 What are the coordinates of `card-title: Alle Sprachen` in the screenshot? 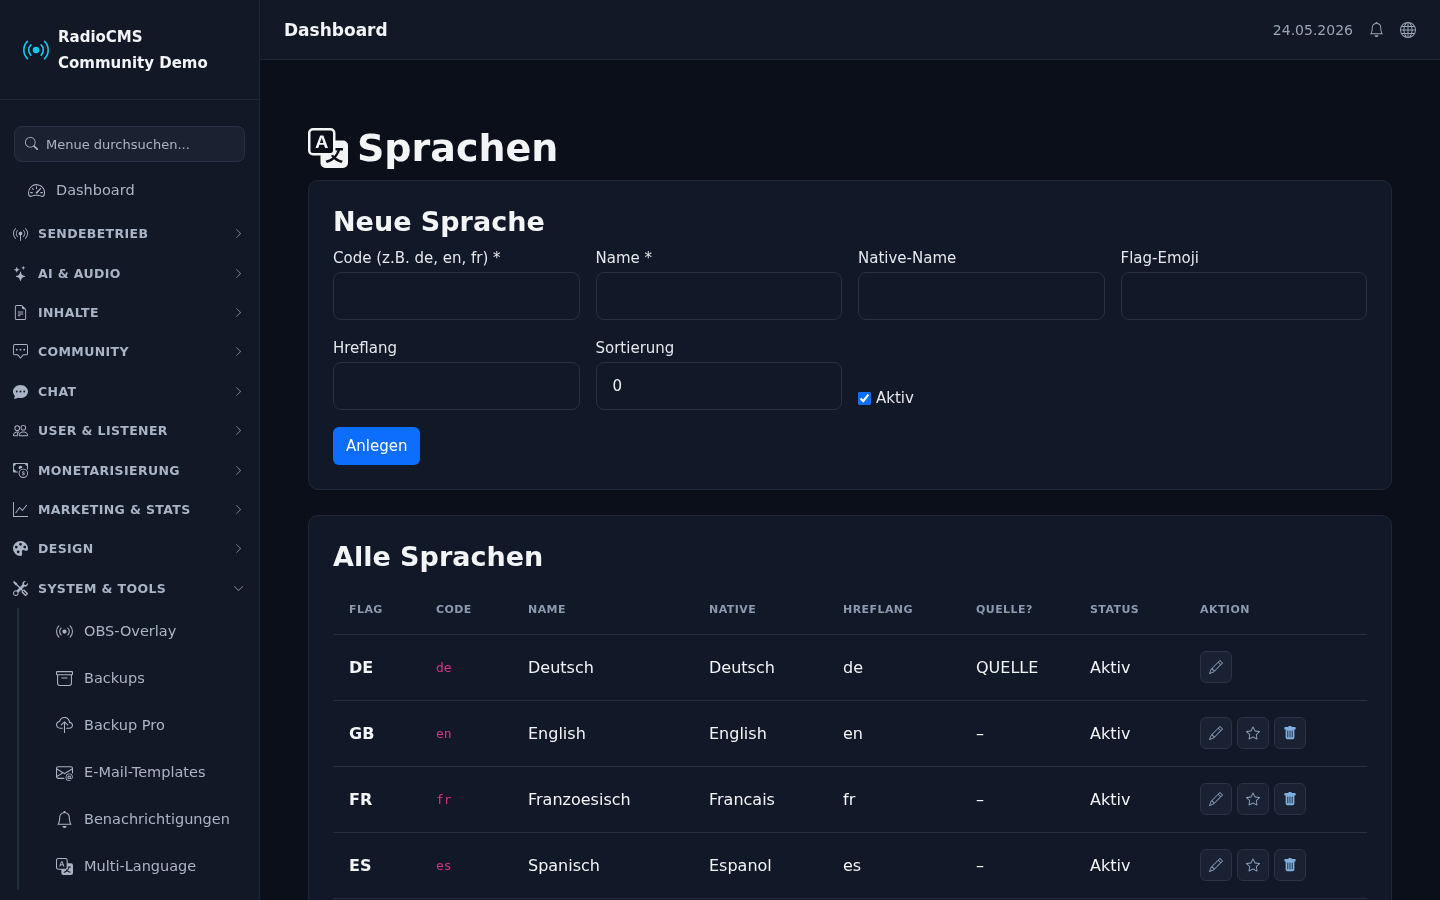 It's located at (438, 557).